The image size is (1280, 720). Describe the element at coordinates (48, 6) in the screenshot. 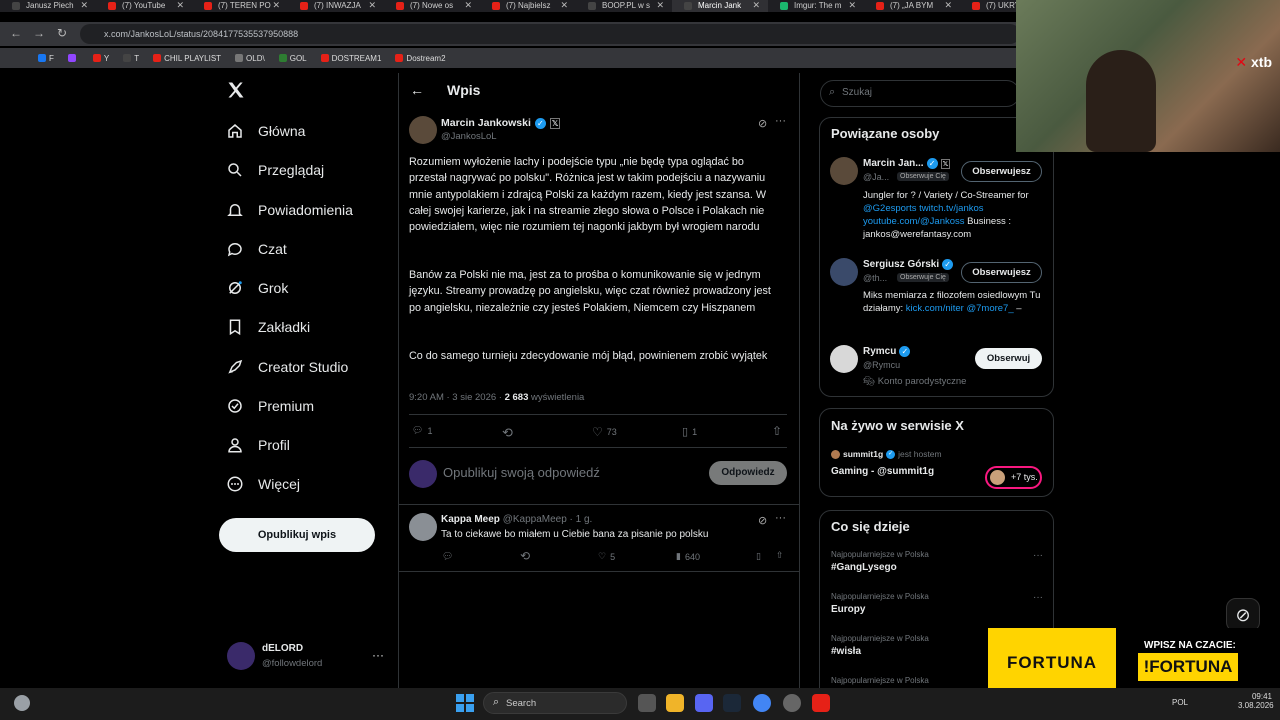

I see `browser-tab: Janusz Piech ✕` at that location.